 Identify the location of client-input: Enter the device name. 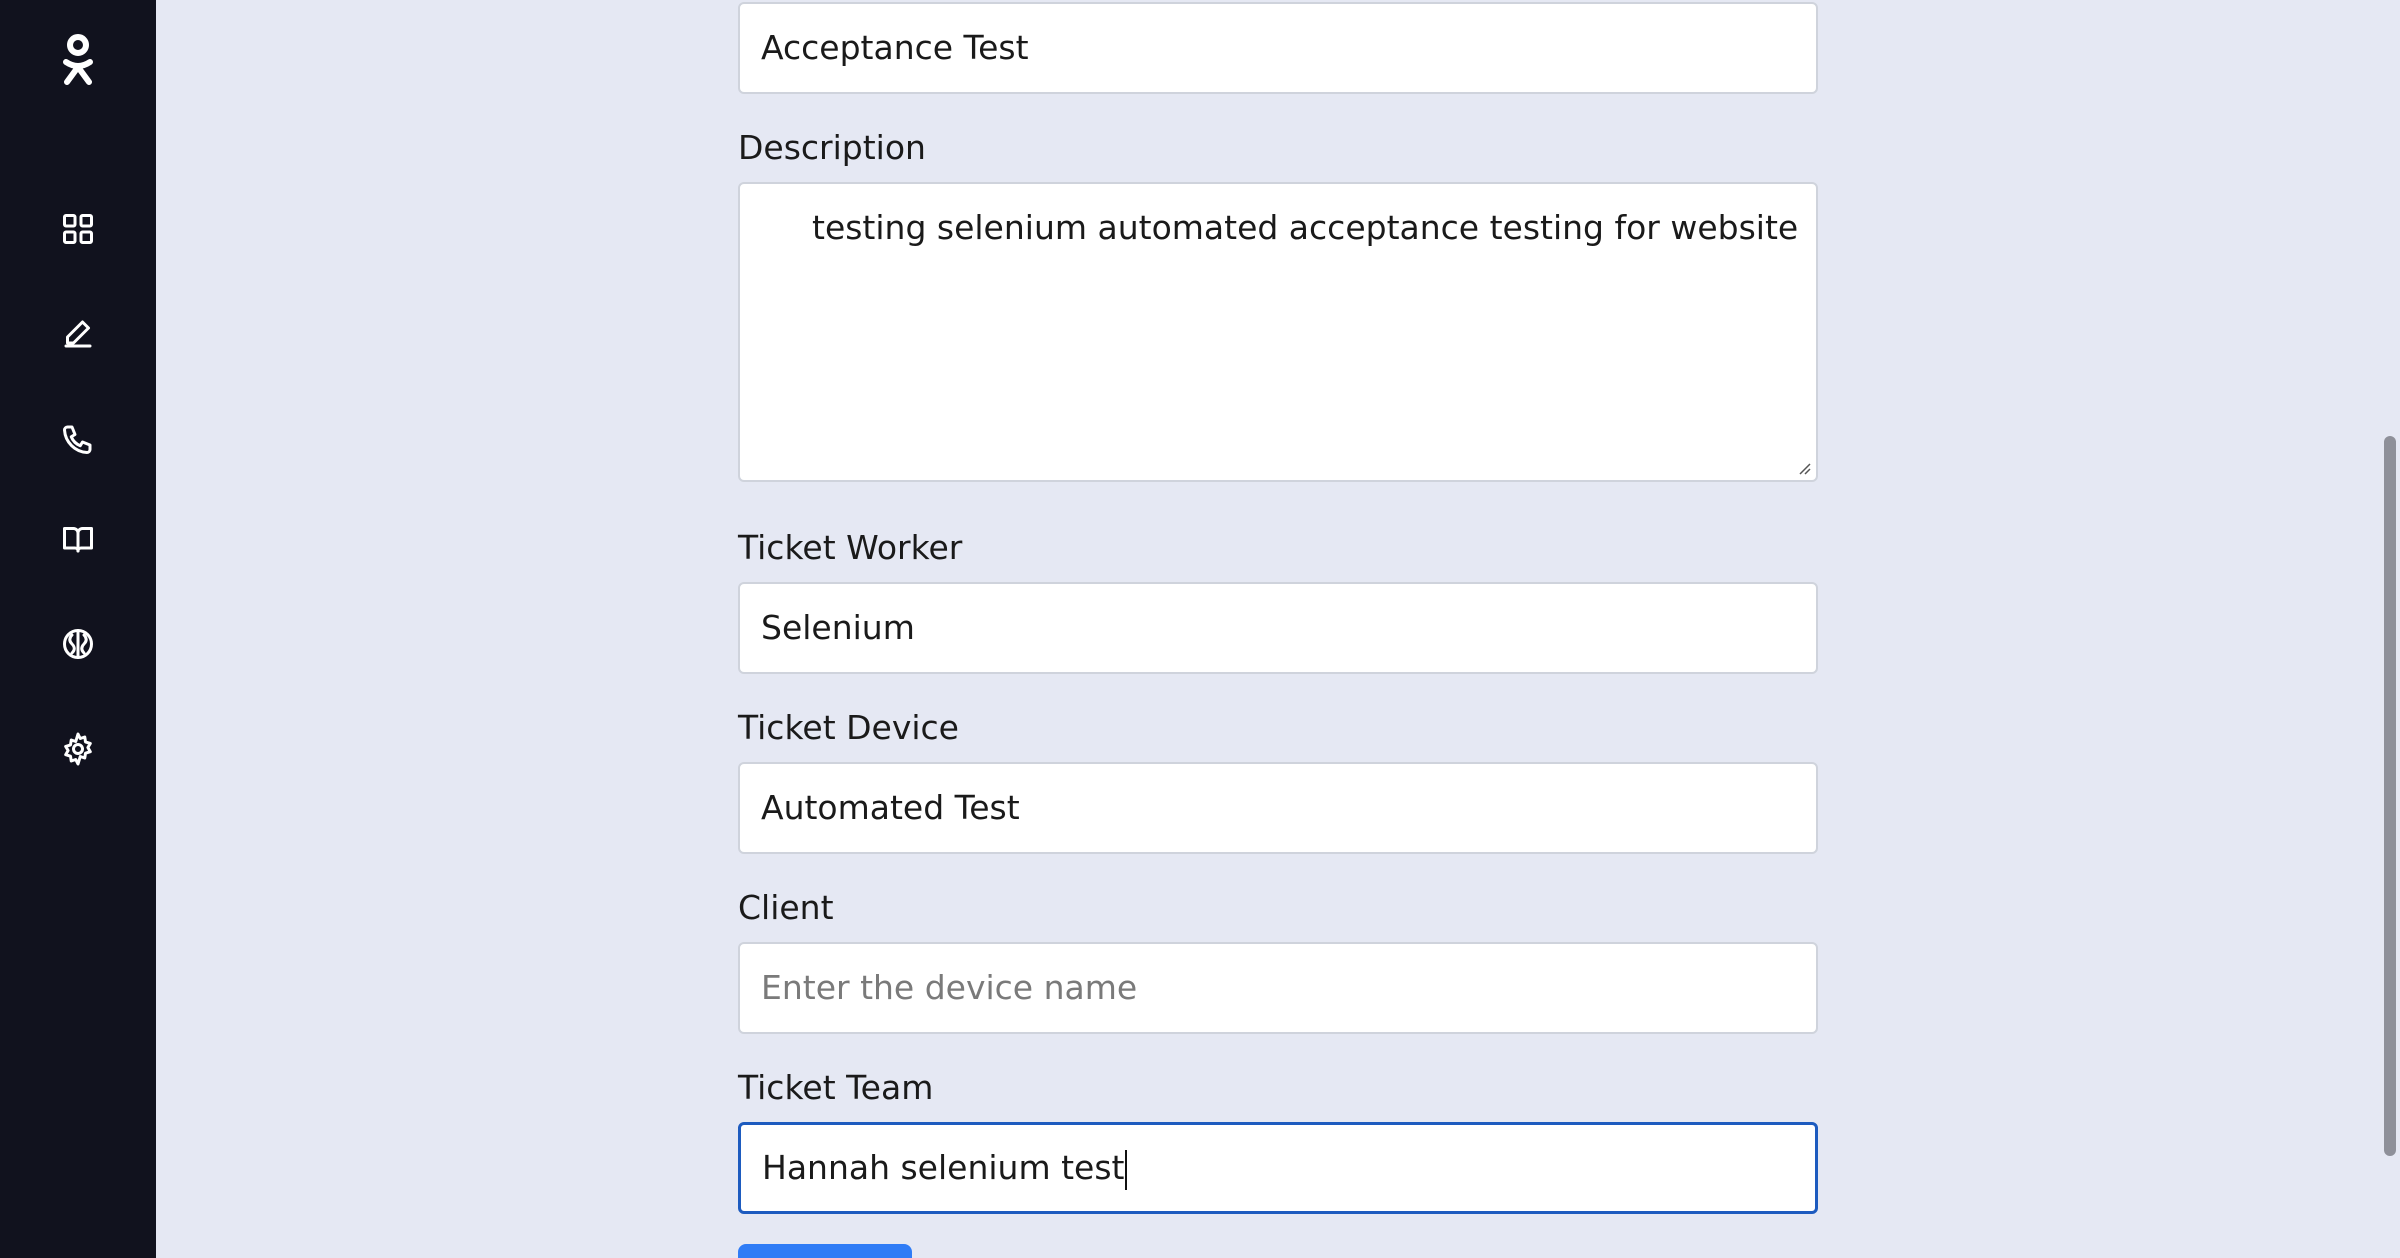
(1278, 988).